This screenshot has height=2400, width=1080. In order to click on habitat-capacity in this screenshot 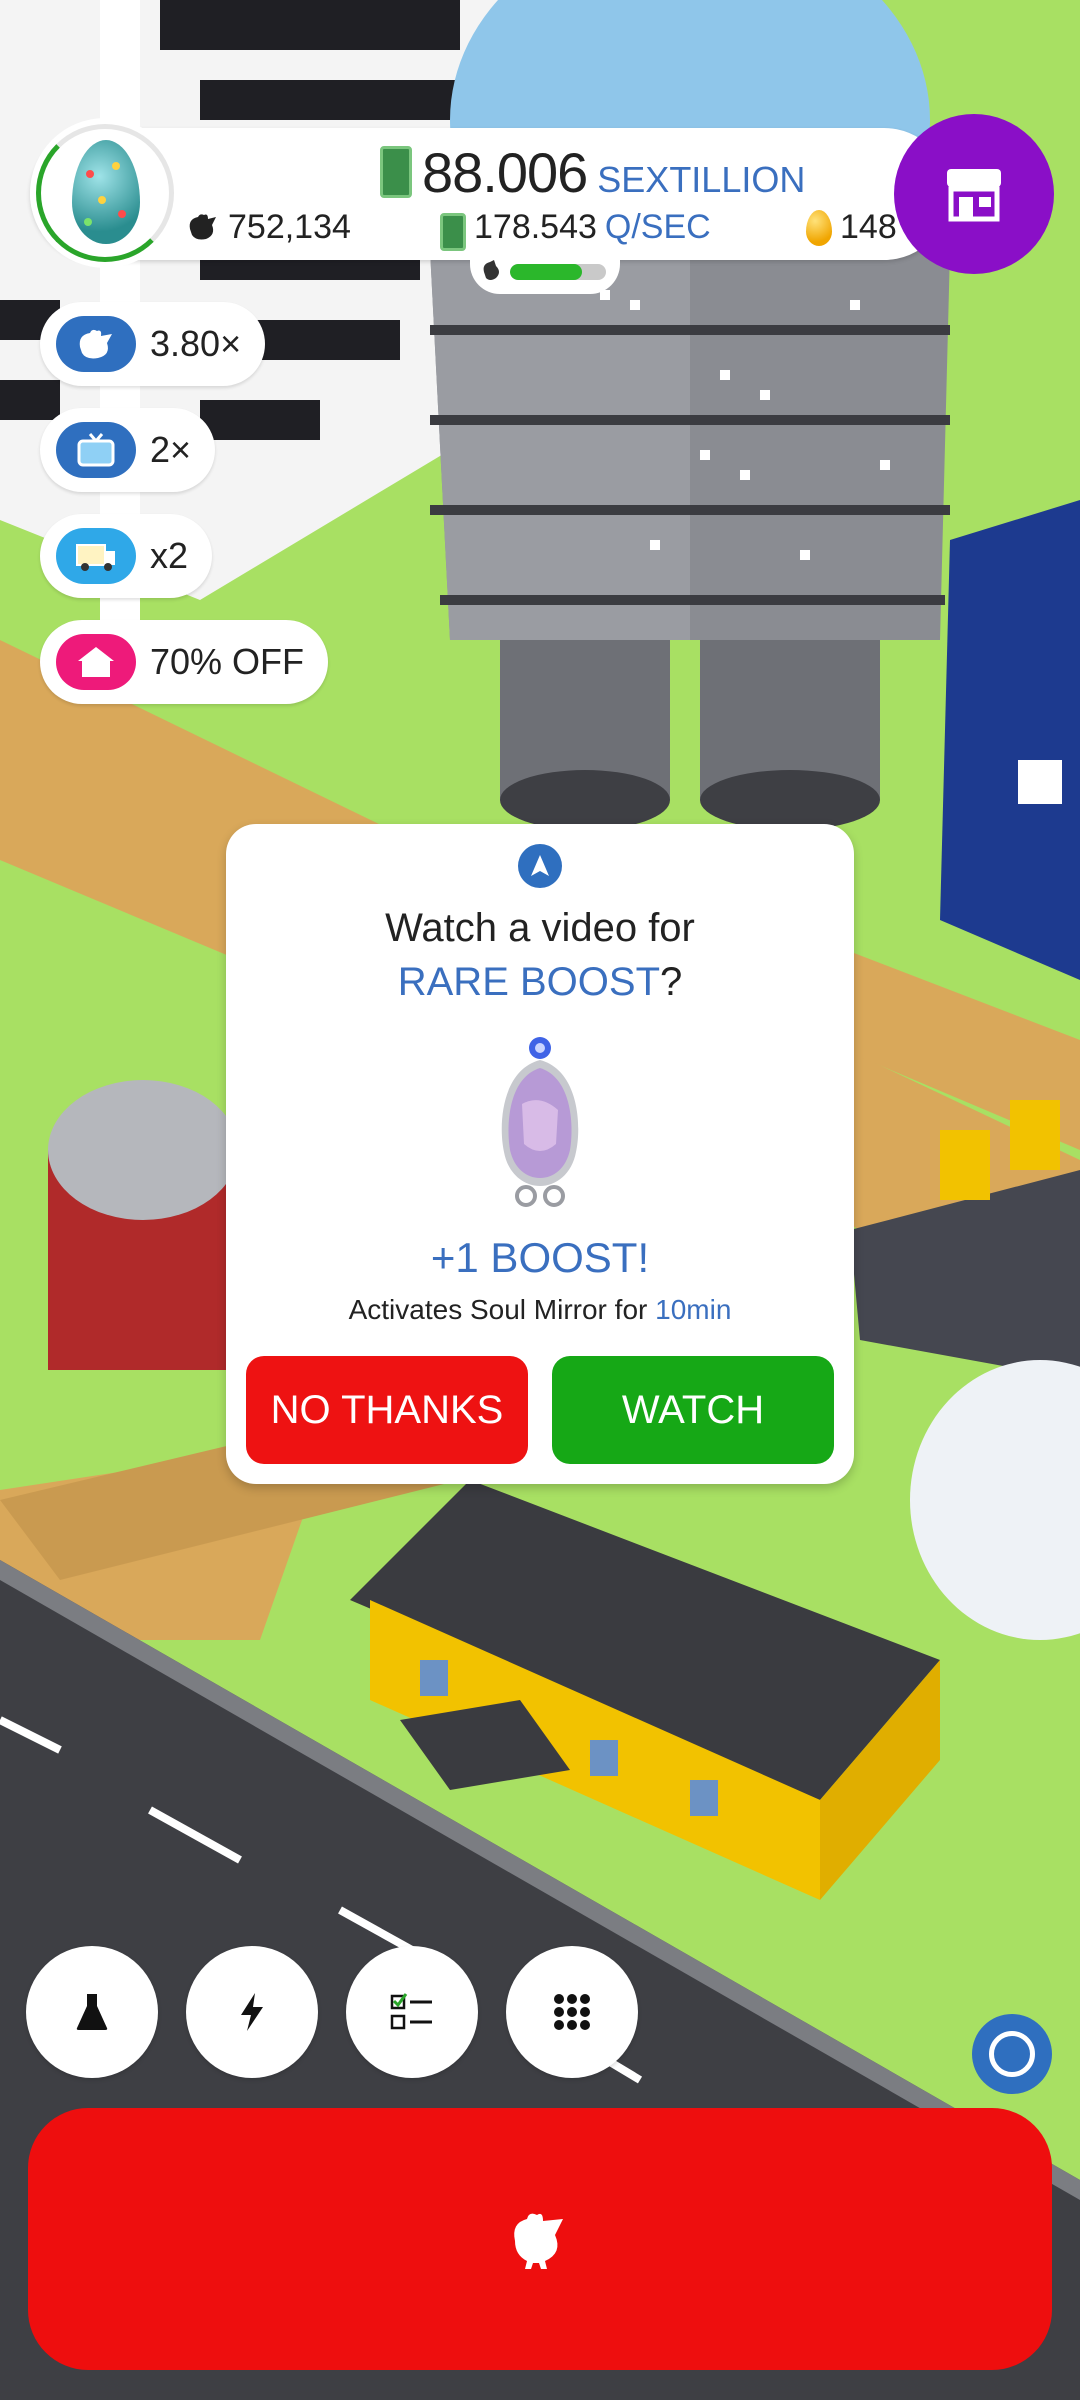, I will do `click(545, 272)`.